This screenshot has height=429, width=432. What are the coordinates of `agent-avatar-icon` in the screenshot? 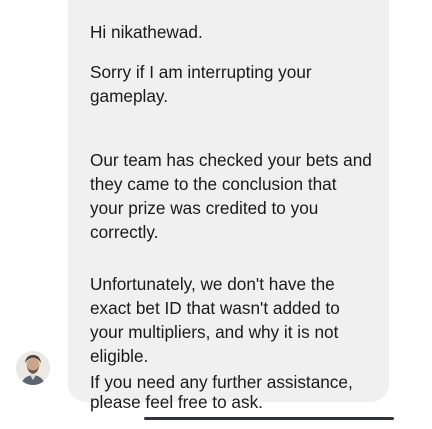 It's located at (33, 368).